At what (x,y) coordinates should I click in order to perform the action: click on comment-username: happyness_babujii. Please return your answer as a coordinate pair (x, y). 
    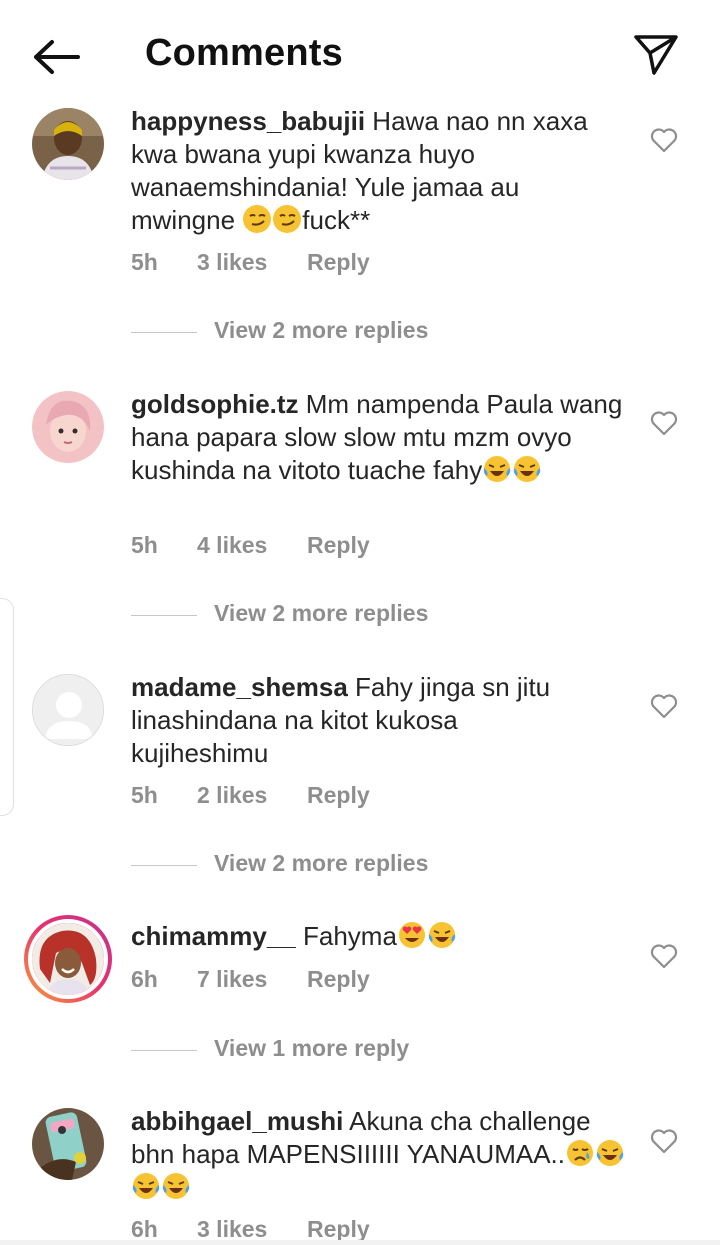
    Looking at the image, I should click on (248, 121).